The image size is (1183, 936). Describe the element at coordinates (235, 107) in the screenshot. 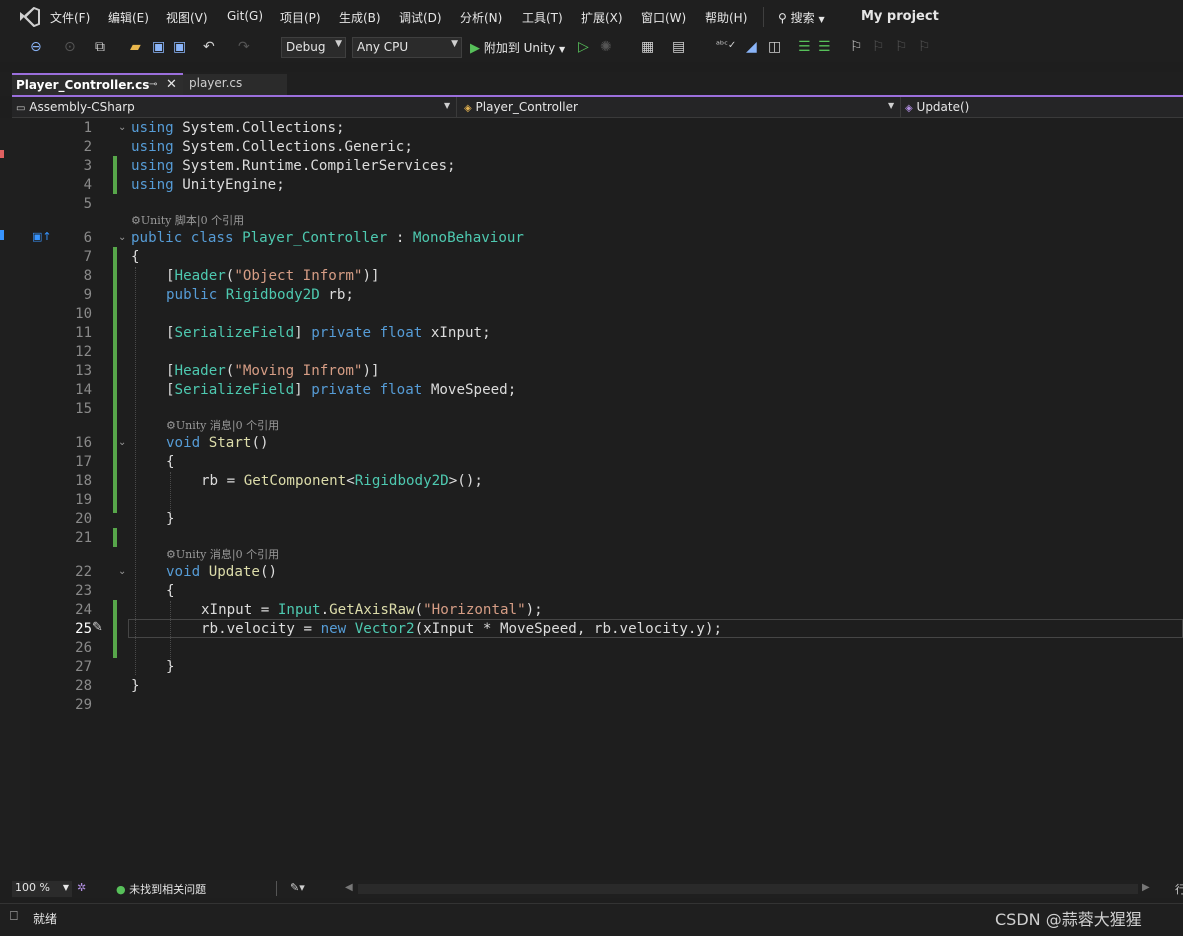

I see `project-dropdown: ▭ Assembly-CSharp` at that location.